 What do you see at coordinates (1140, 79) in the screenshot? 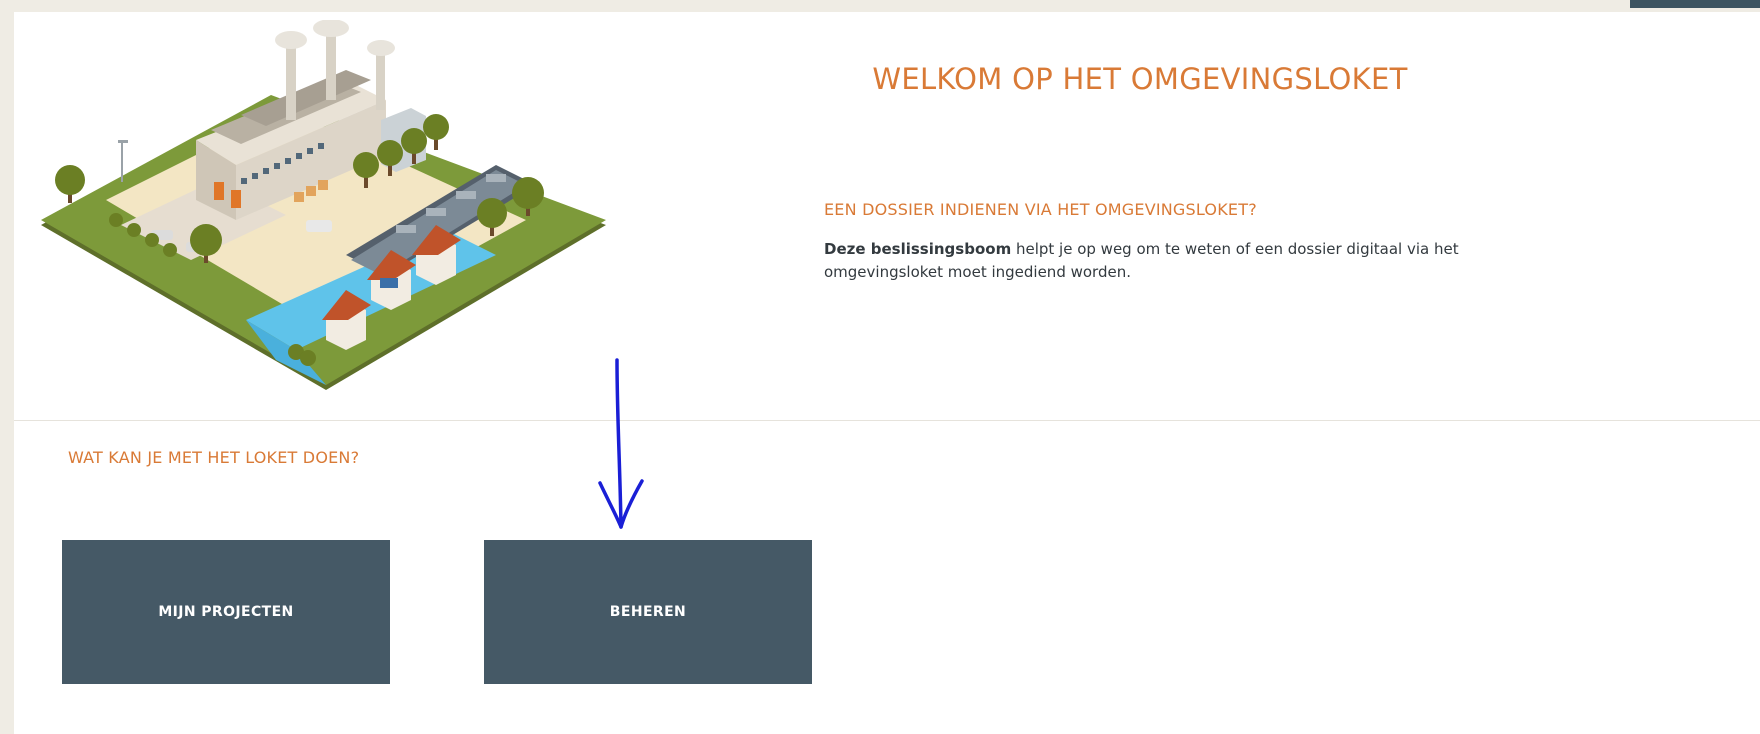
I see `page-title: WELKOM OP HET OMGEVINGSLOKET` at bounding box center [1140, 79].